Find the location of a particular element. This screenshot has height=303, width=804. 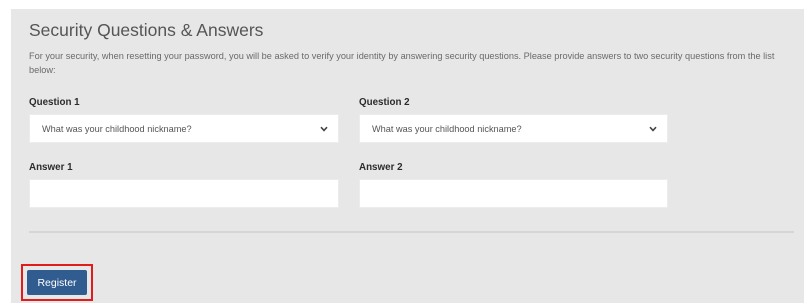

answer1-label: Answer 1 is located at coordinates (51, 167).